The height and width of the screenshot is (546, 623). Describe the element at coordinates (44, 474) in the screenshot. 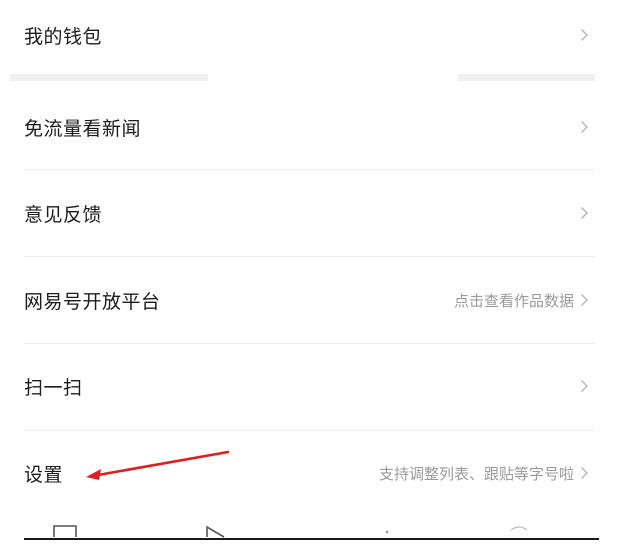

I see `menu-item-label: 设置` at that location.